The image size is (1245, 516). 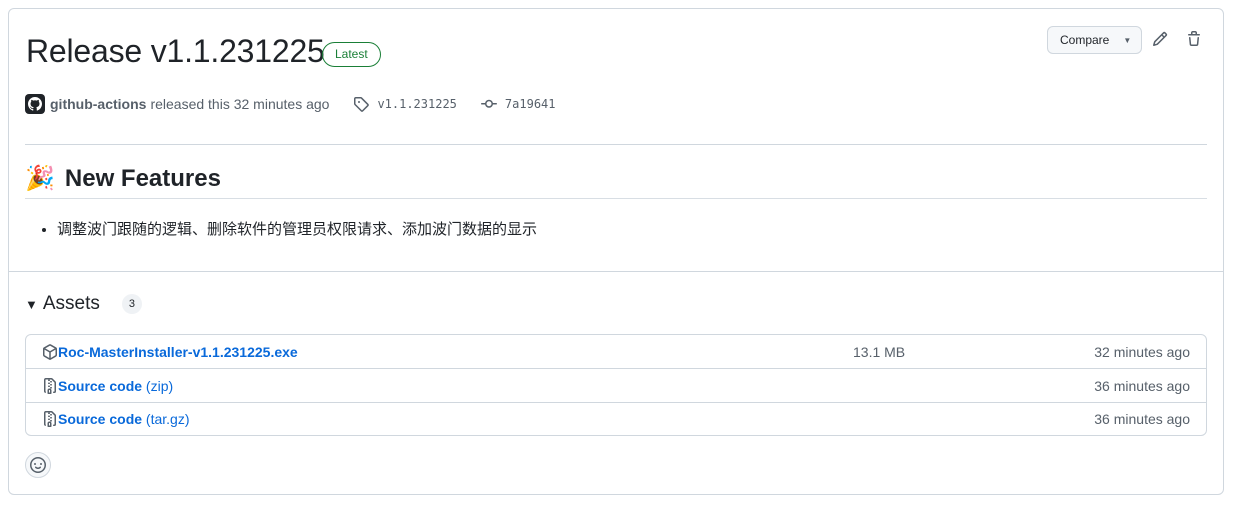 I want to click on compare-button: Compare ▼, so click(x=1094, y=40).